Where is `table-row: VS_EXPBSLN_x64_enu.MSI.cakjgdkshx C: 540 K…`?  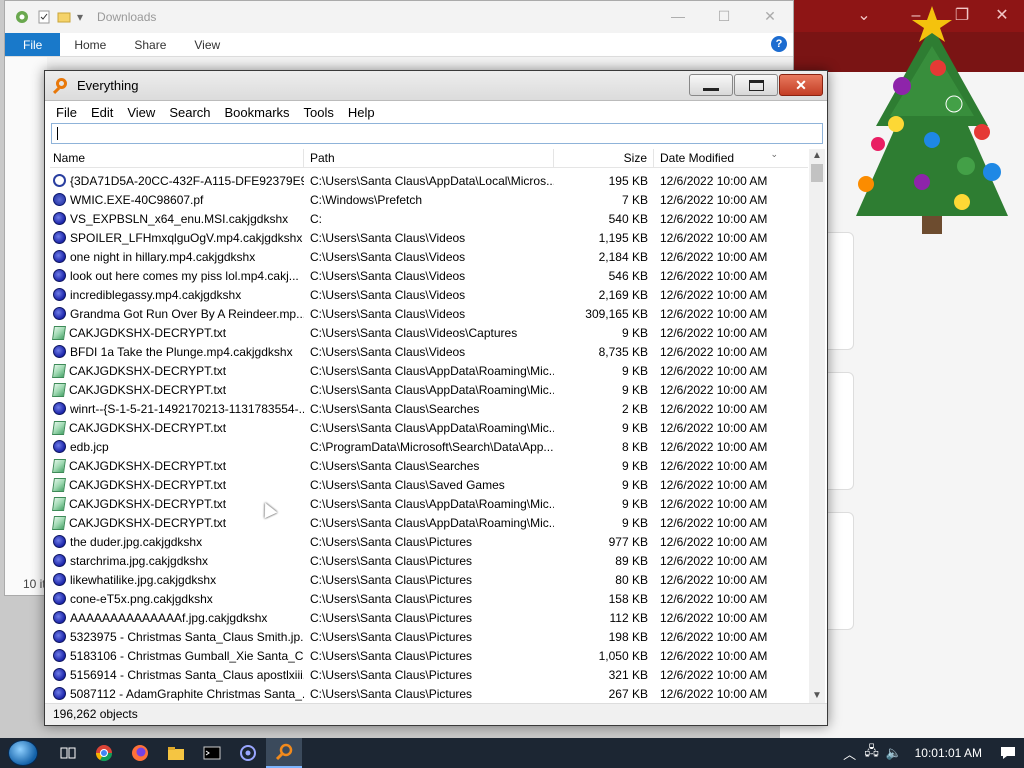 table-row: VS_EXPBSLN_x64_enu.MSI.cakjgdkshx C: 540 K… is located at coordinates (429, 218).